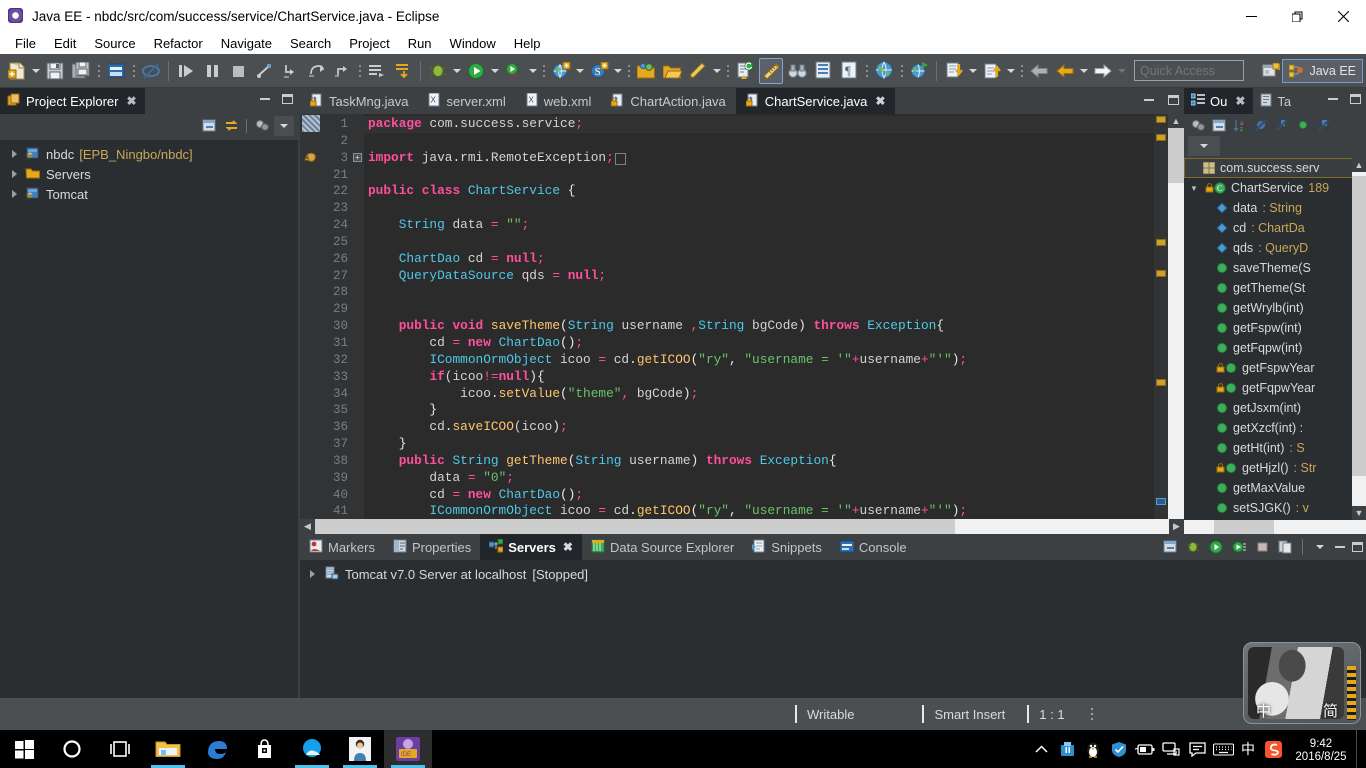 The height and width of the screenshot is (768, 1366). What do you see at coordinates (1275, 468) in the screenshot?
I see `outline-item-gethjzlstr: getHjzl() : Str` at bounding box center [1275, 468].